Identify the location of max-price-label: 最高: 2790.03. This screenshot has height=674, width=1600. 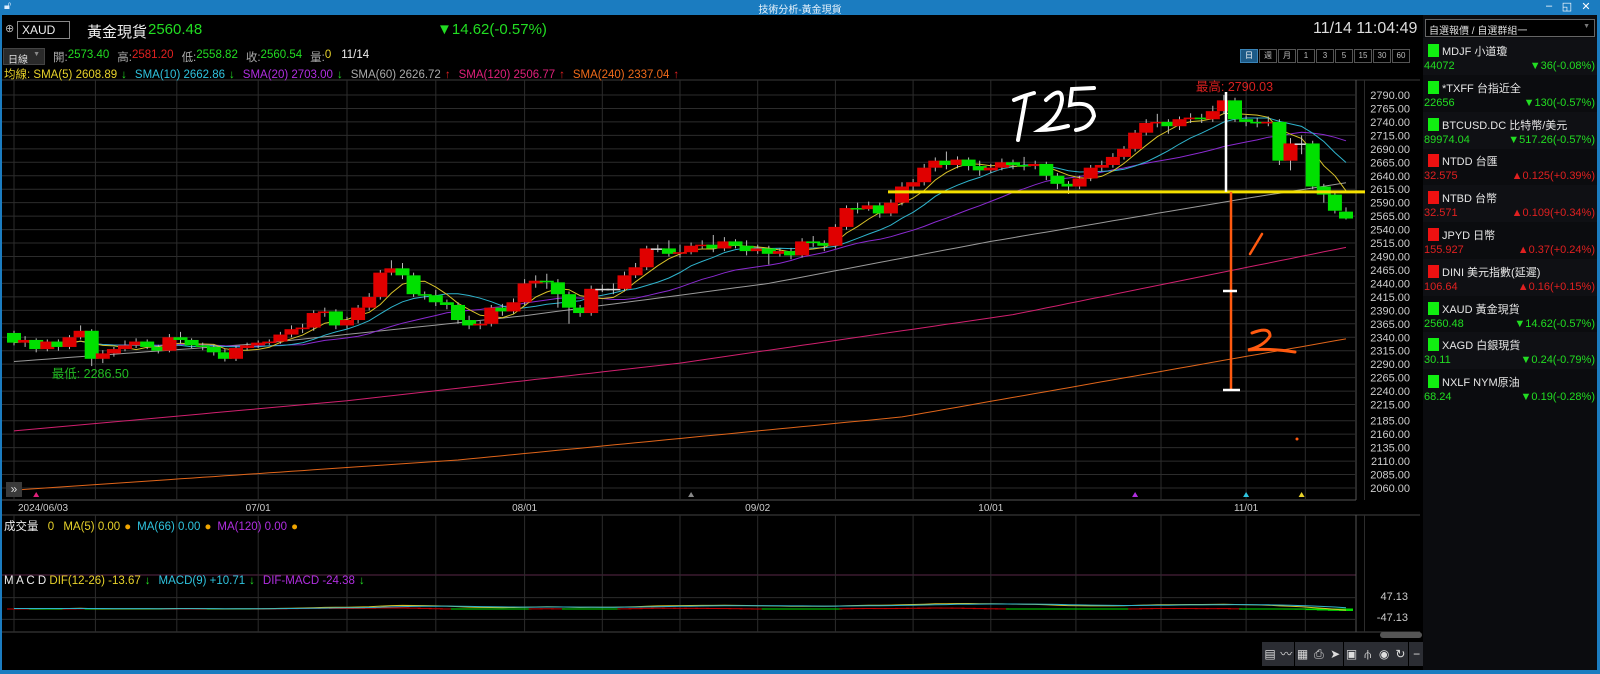
(1234, 86).